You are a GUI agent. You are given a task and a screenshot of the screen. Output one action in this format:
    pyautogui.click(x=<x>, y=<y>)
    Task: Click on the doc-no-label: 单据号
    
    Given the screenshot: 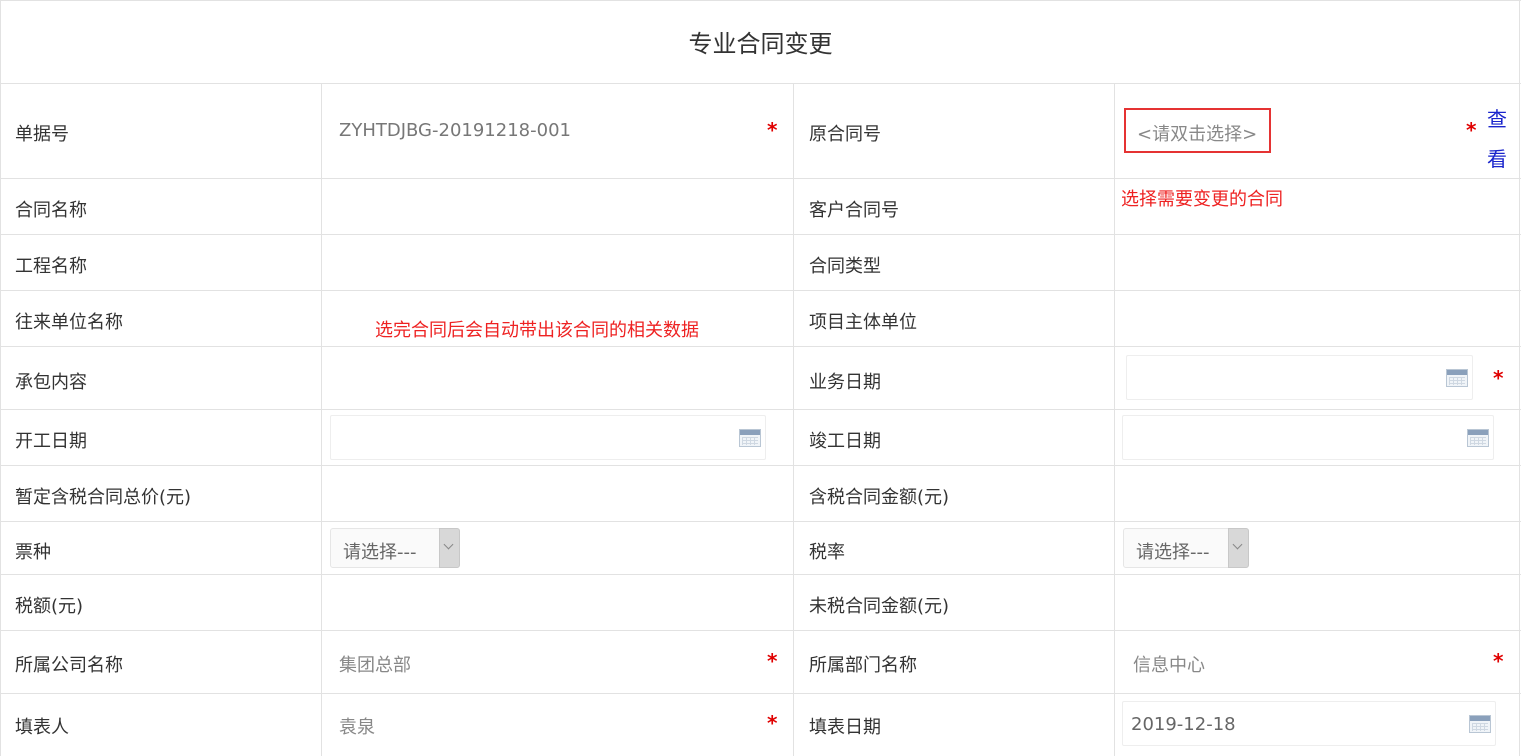 What is the action you would take?
    pyautogui.click(x=42, y=134)
    